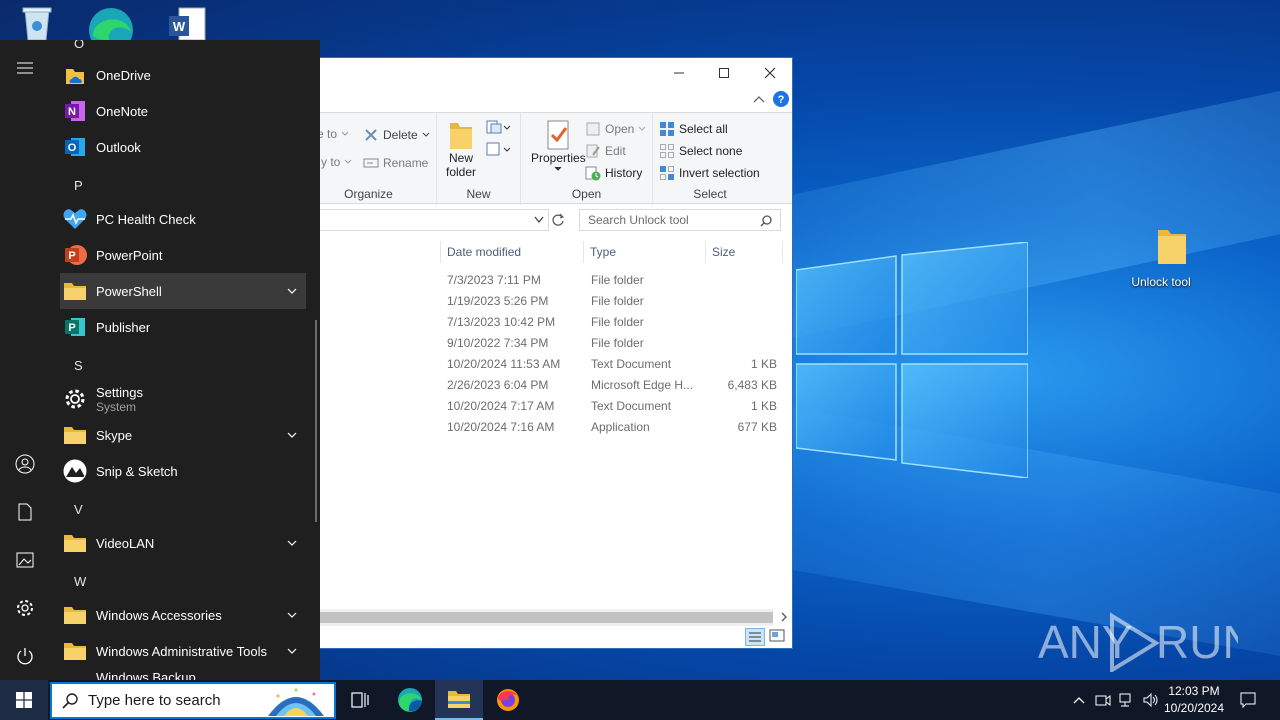 Image resolution: width=1280 pixels, height=720 pixels. What do you see at coordinates (410, 700) in the screenshot?
I see `taskbar-edge-button` at bounding box center [410, 700].